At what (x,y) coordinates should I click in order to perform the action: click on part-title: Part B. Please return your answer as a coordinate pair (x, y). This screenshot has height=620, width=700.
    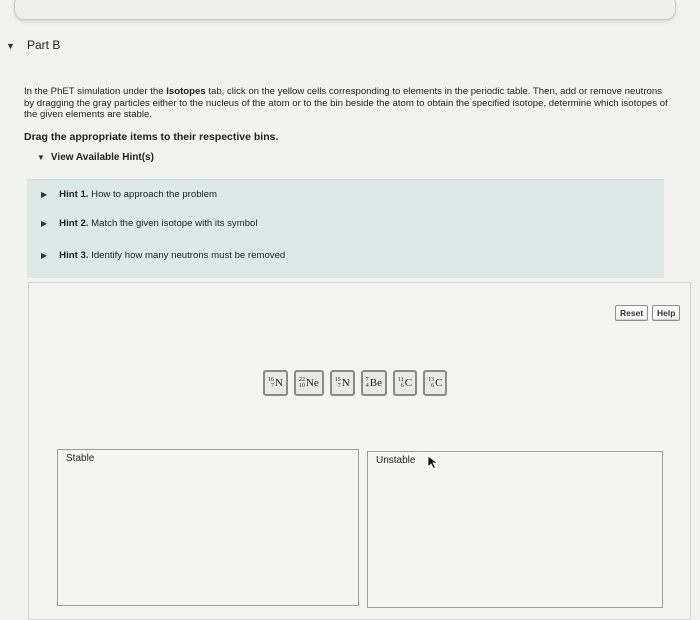
    Looking at the image, I should click on (44, 45).